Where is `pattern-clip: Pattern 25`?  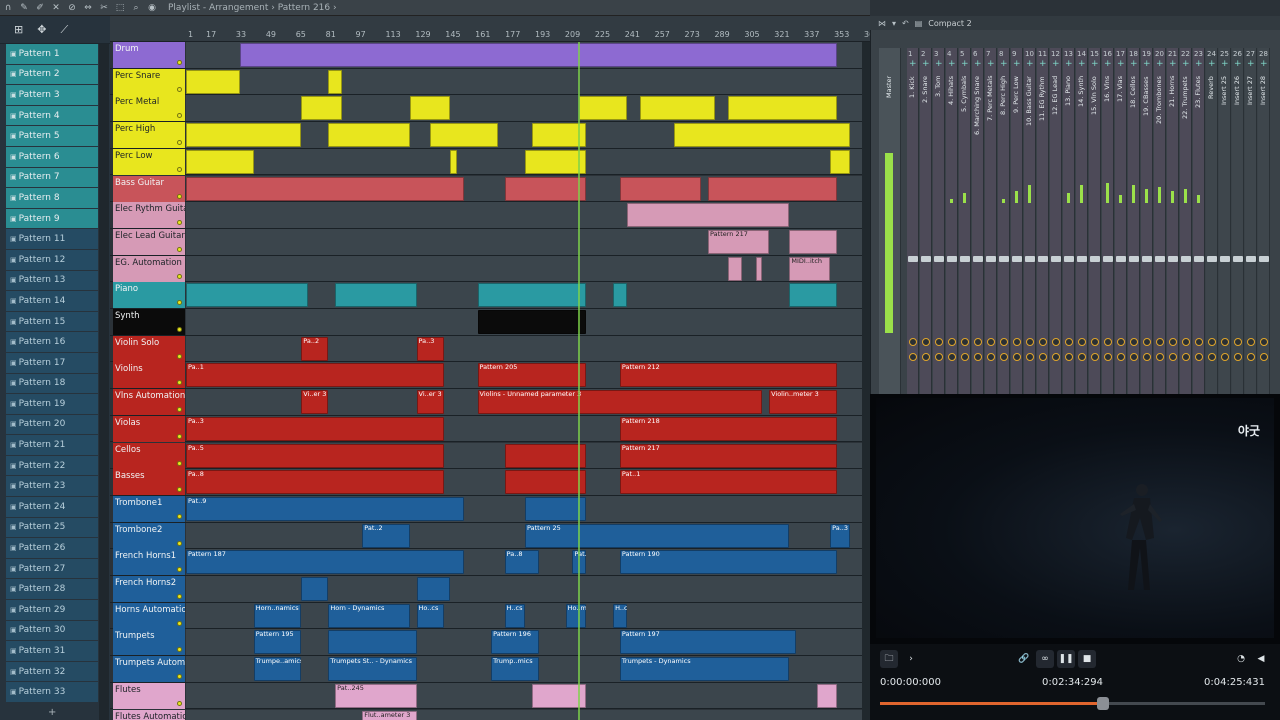 pattern-clip: Pattern 25 is located at coordinates (657, 535).